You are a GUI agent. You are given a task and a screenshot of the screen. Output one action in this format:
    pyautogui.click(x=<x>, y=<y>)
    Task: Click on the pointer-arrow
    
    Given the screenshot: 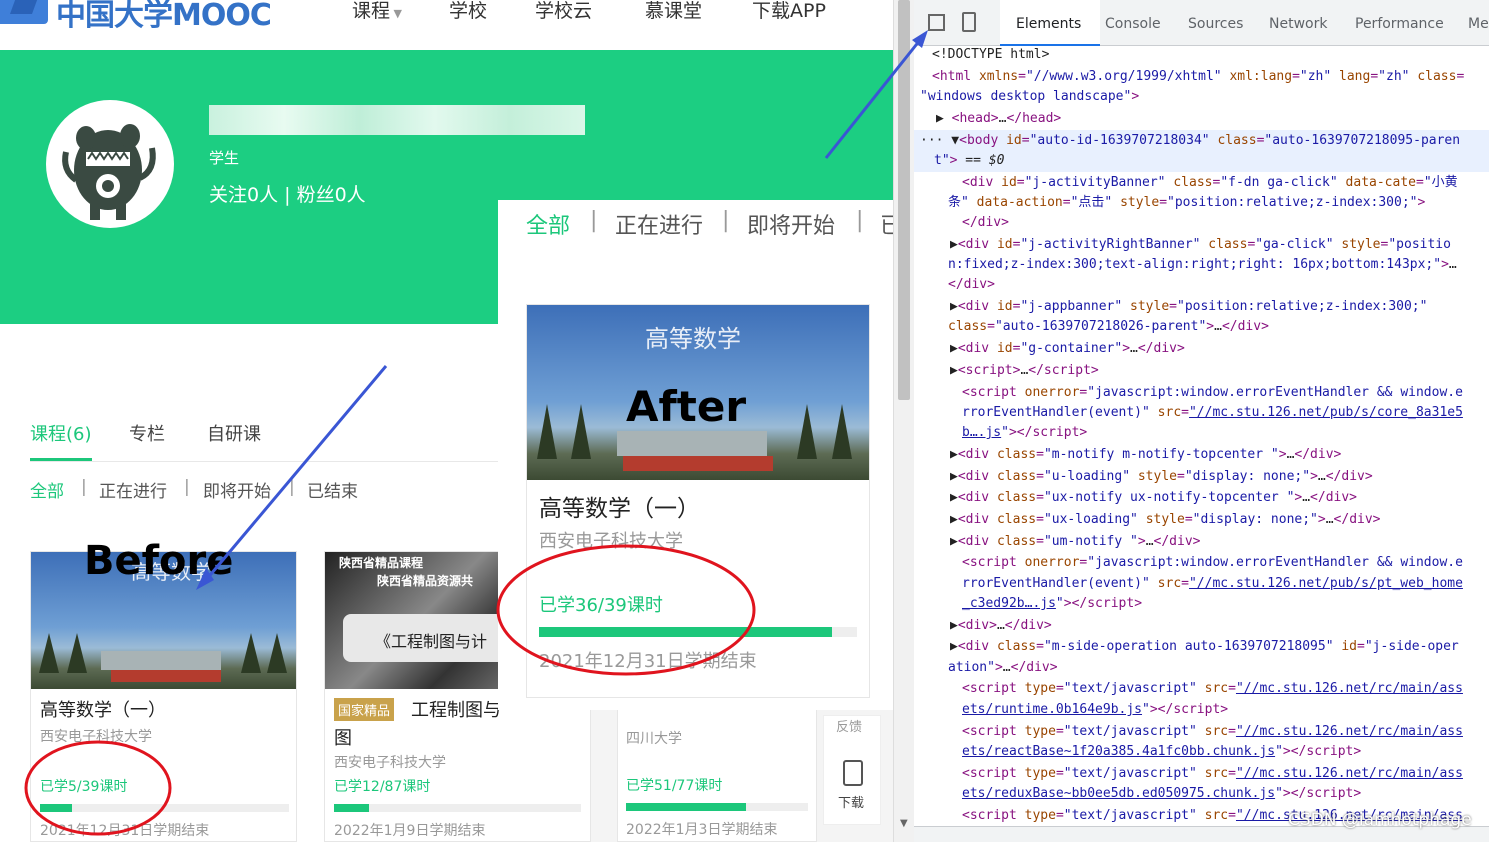 What is the action you would take?
    pyautogui.click(x=876, y=94)
    